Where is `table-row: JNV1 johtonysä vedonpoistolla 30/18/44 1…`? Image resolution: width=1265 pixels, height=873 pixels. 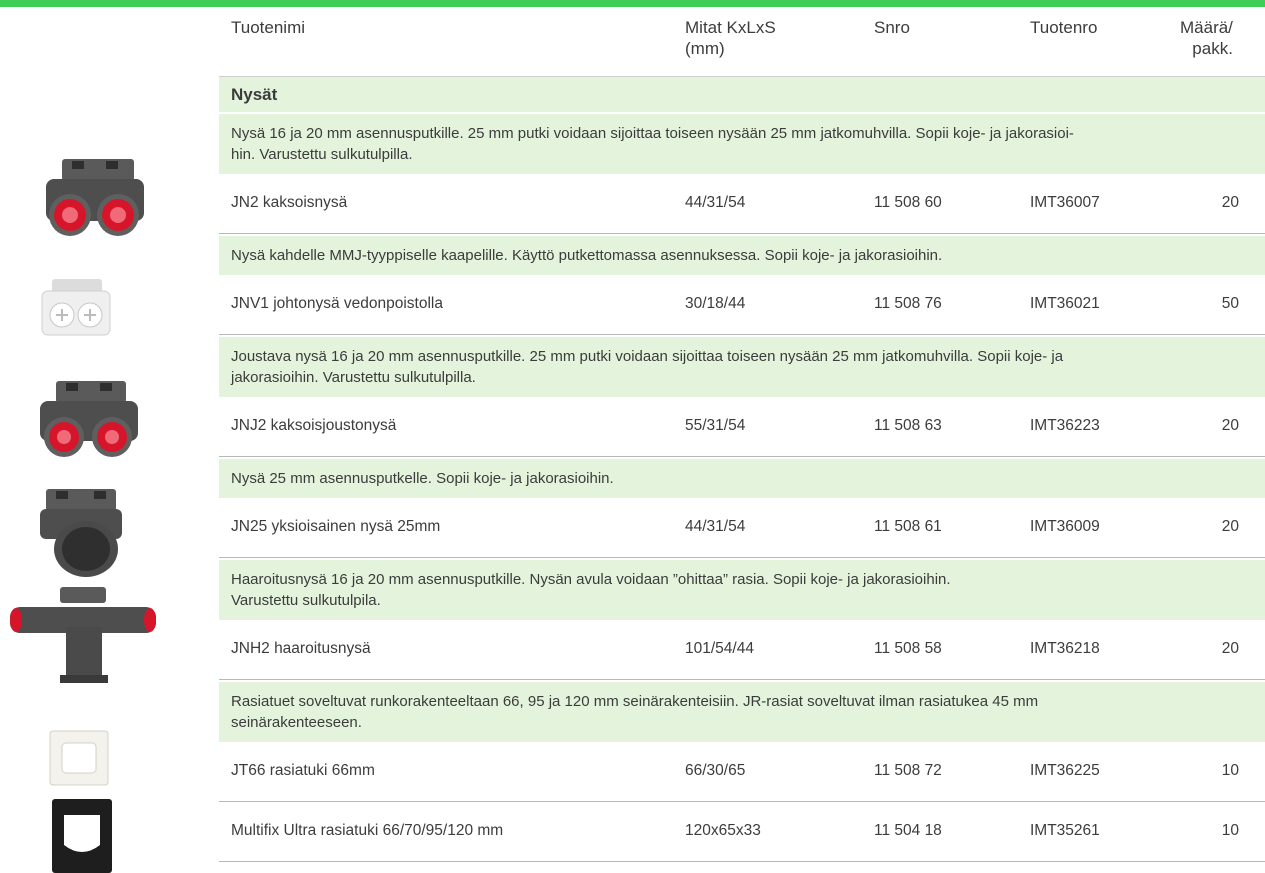 table-row: JNV1 johtonysä vedonpoistolla 30/18/44 1… is located at coordinates (742, 305).